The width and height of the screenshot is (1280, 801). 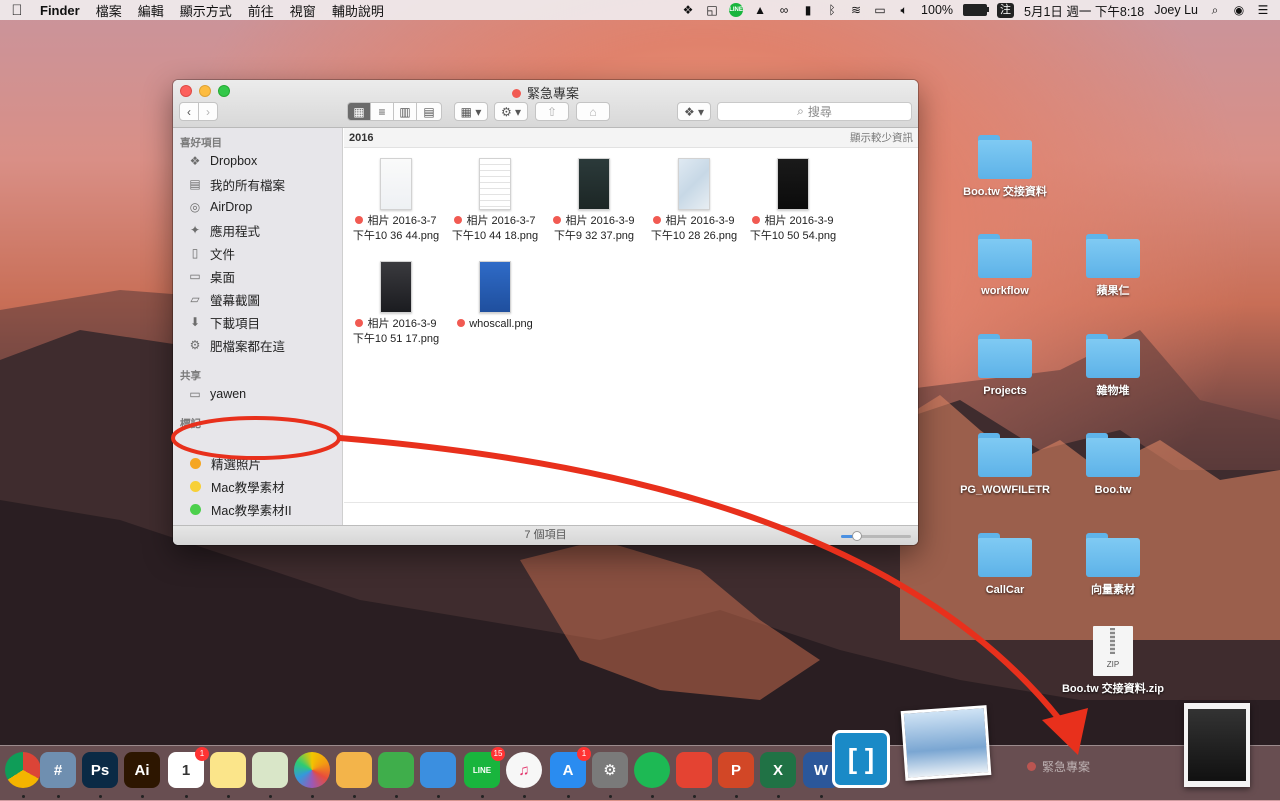 What do you see at coordinates (216, 394) in the screenshot?
I see `sidebar-item-yawen: ▭ yawen` at bounding box center [216, 394].